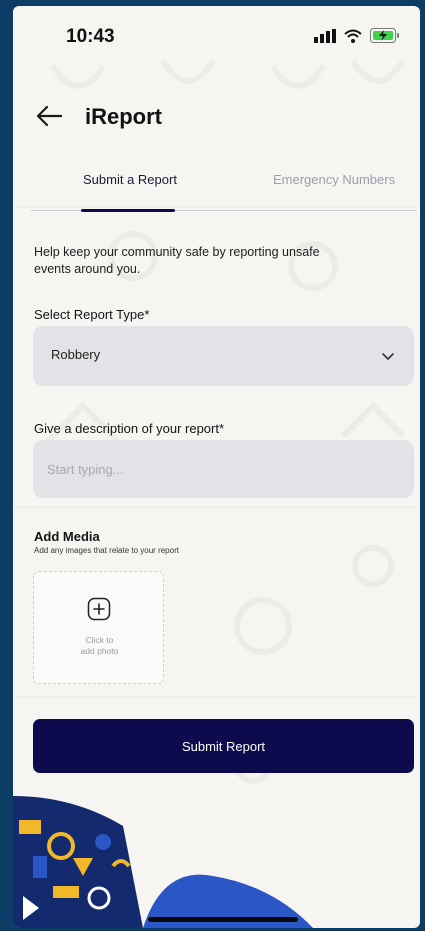  What do you see at coordinates (76, 354) in the screenshot?
I see `report-type-value: Robbery` at bounding box center [76, 354].